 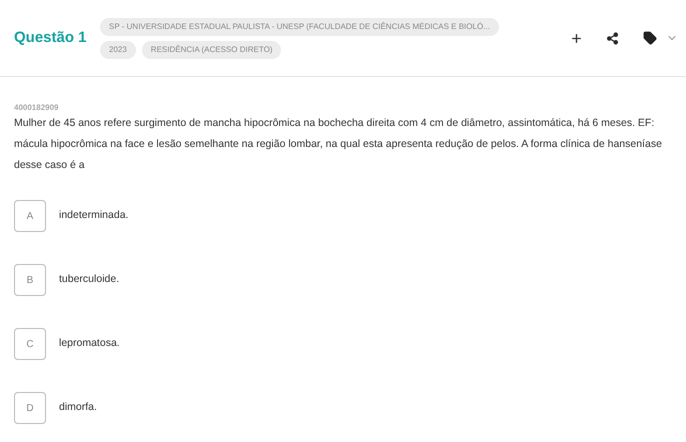 I want to click on question-id: 4000182909, so click(x=37, y=108).